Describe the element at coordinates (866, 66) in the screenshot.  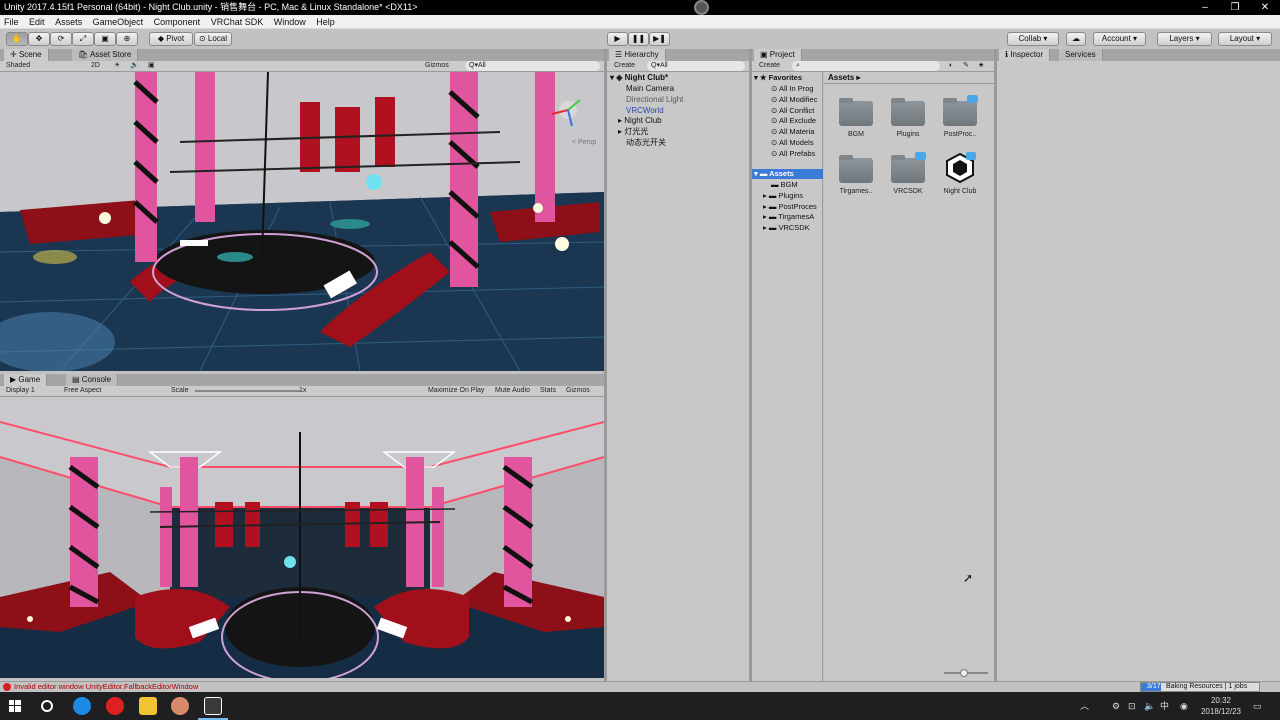
I see `project-search-input: ⌕` at that location.